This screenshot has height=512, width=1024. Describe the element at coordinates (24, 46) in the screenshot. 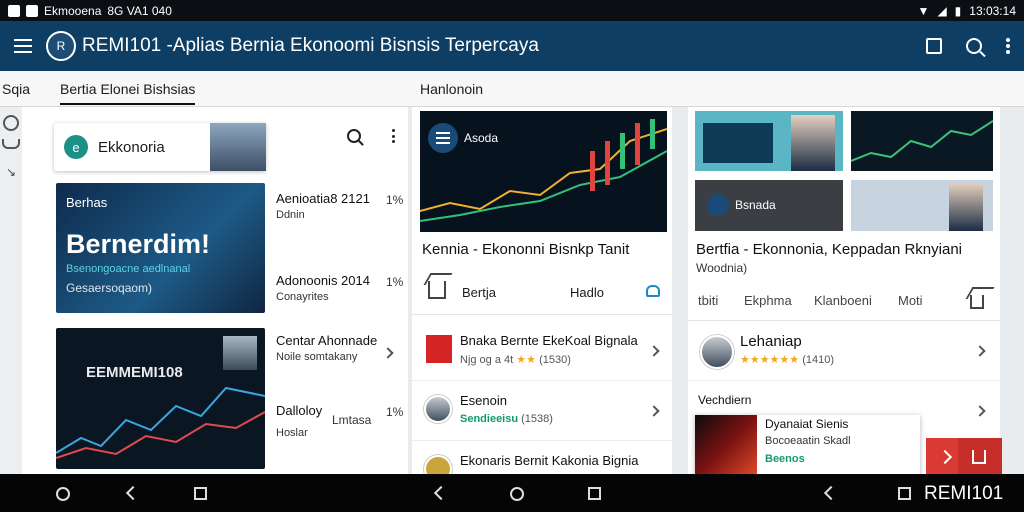

I see `hamburger-menu-icon` at that location.